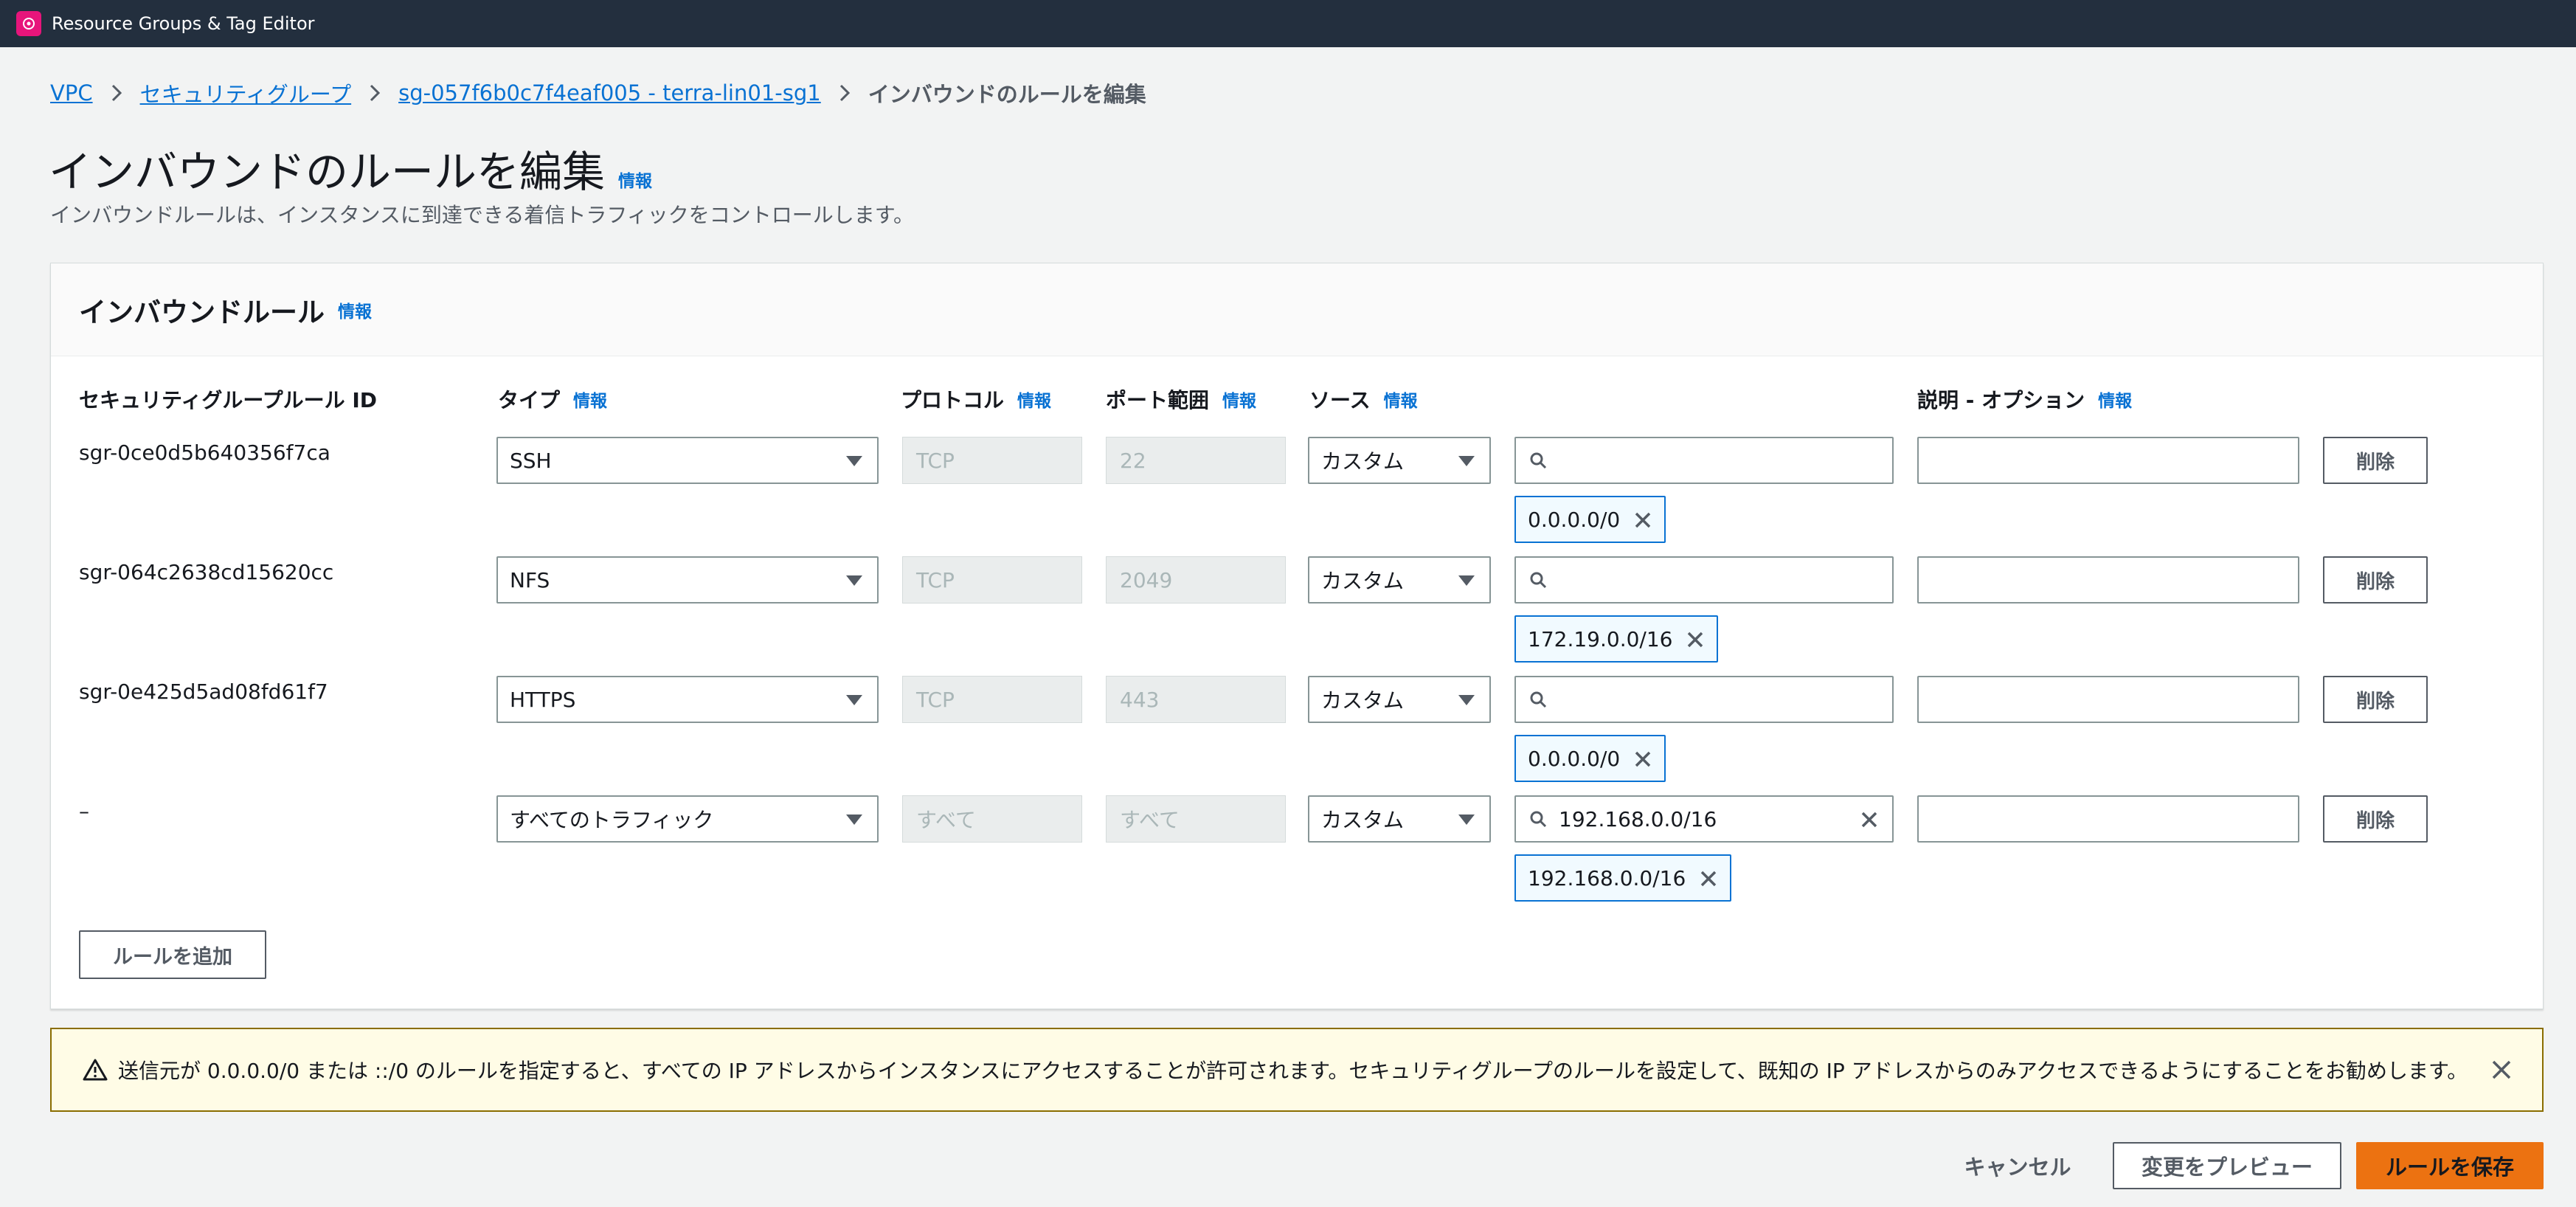 The width and height of the screenshot is (2576, 1207). Describe the element at coordinates (1182, 399) in the screenshot. I see `column-header-port-range: ポート範囲 情報` at that location.